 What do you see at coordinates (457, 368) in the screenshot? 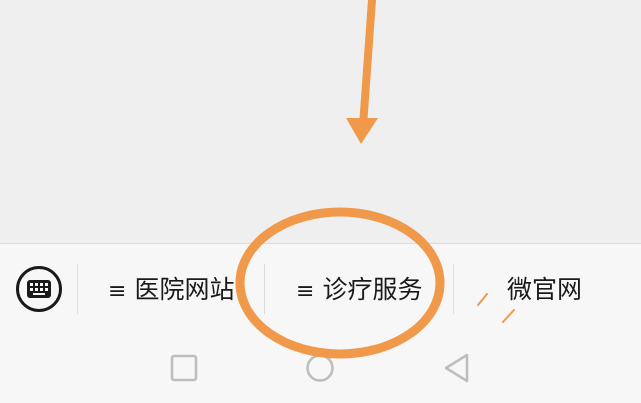
I see `back-triangle-icon` at bounding box center [457, 368].